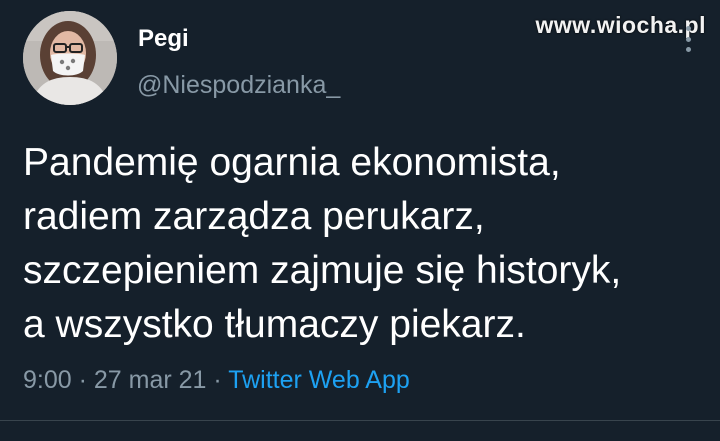  I want to click on divider, so click(360, 420).